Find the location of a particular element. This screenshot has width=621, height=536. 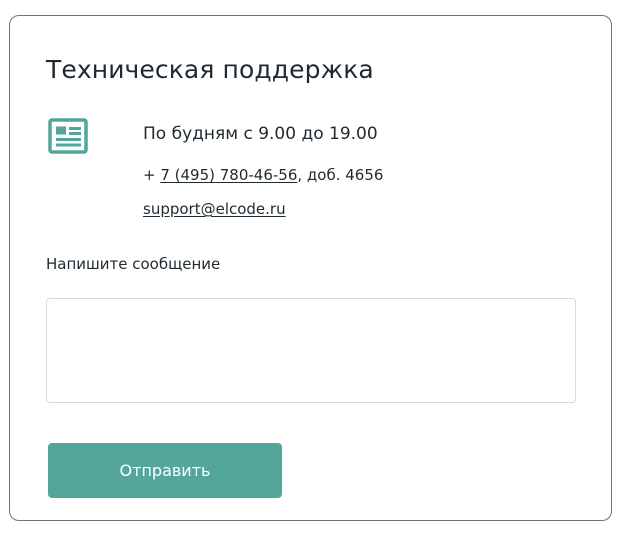

message-label: Напишите сообщение is located at coordinates (133, 264).